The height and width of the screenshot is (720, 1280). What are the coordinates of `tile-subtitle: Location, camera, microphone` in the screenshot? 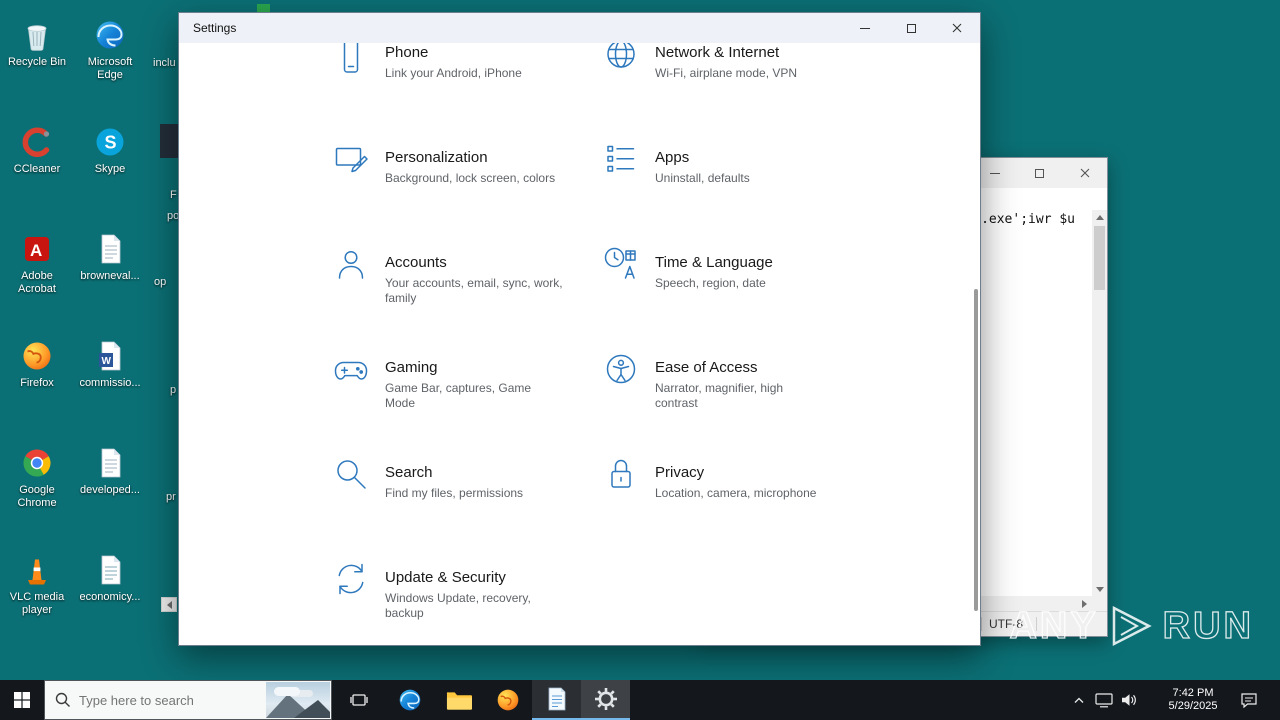 It's located at (736, 493).